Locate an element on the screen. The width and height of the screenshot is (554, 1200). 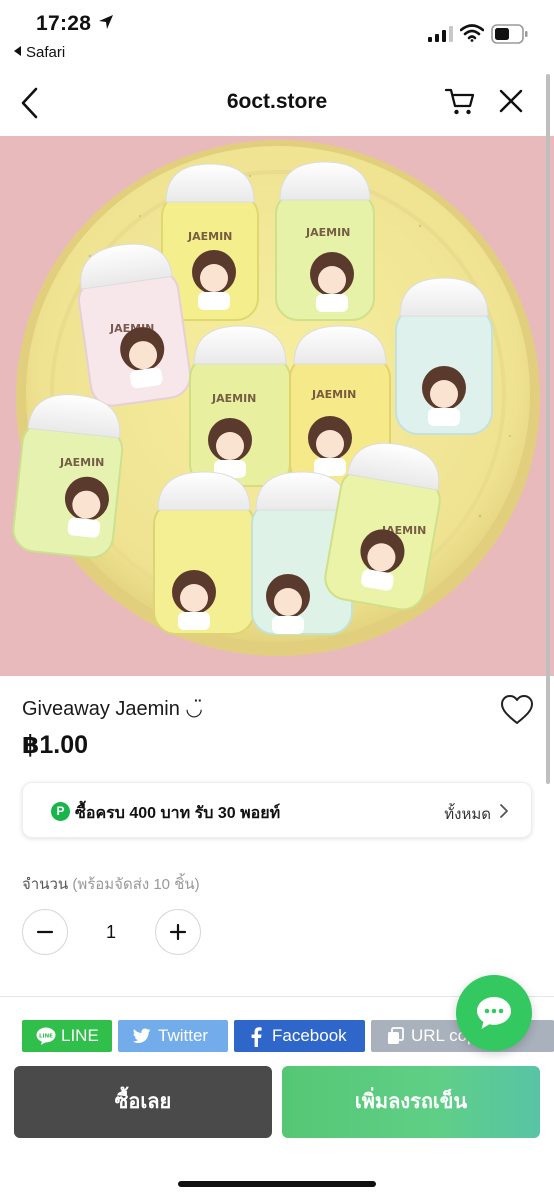
share-facebook-button: Facebook is located at coordinates (299, 1036).